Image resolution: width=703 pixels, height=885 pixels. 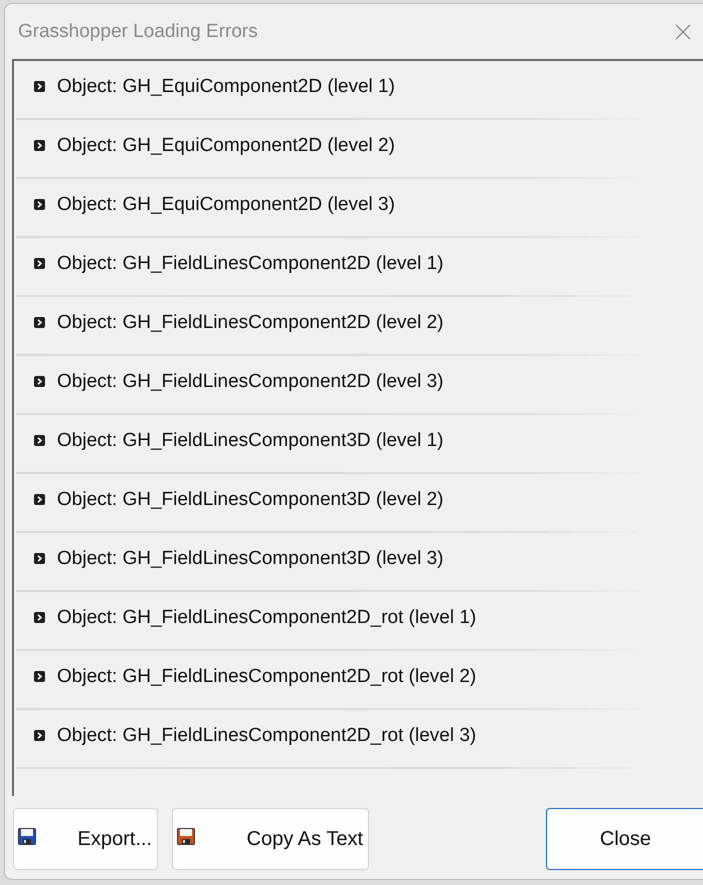 What do you see at coordinates (266, 617) in the screenshot?
I see `error-entry: Object: GH_FieldLinesComponent2D_rot (level 1)` at bounding box center [266, 617].